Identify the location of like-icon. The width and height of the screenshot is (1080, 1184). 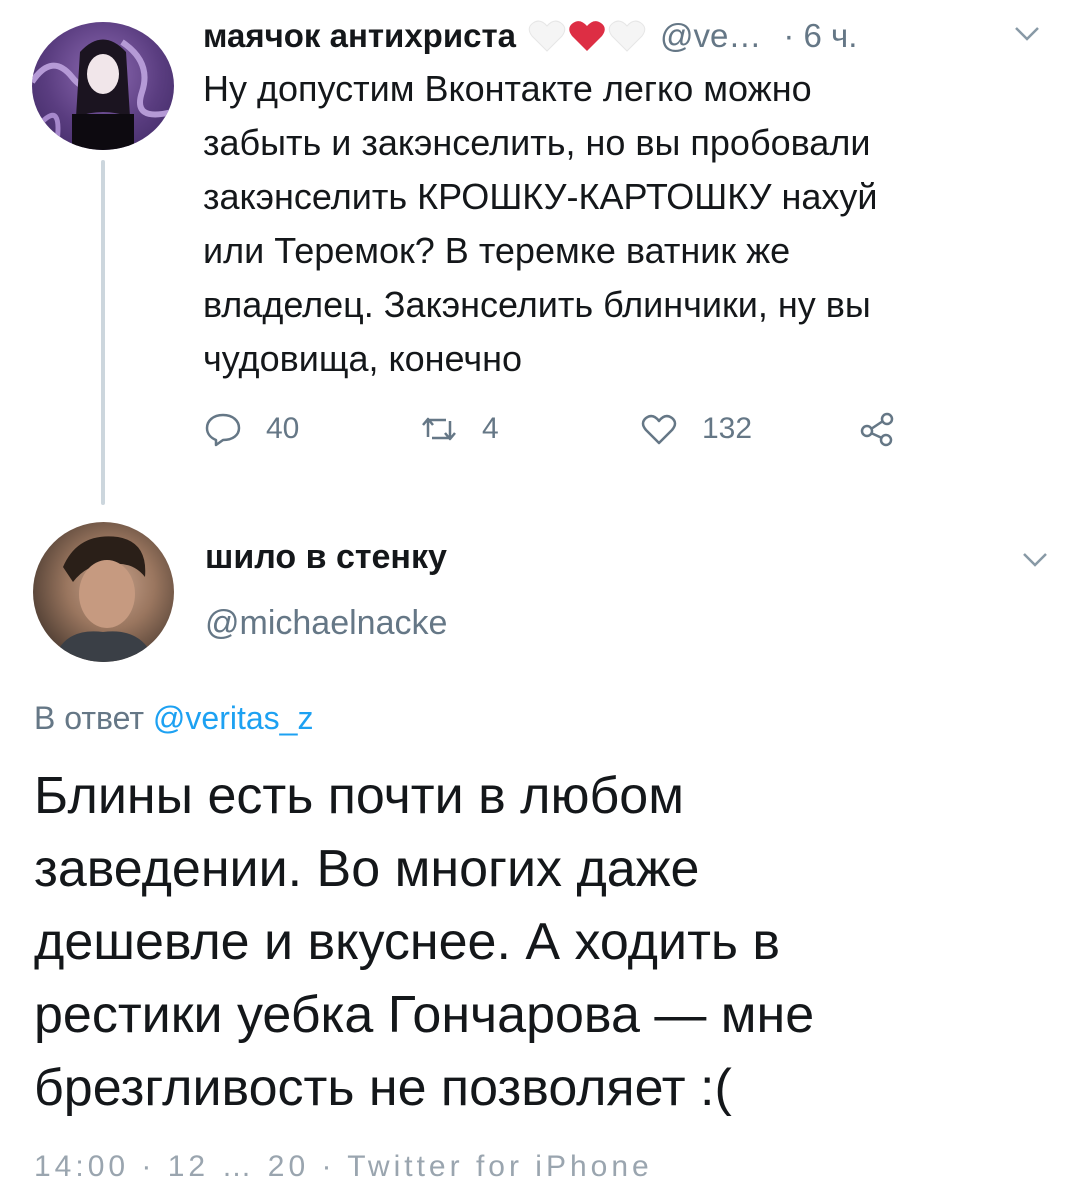
(659, 429).